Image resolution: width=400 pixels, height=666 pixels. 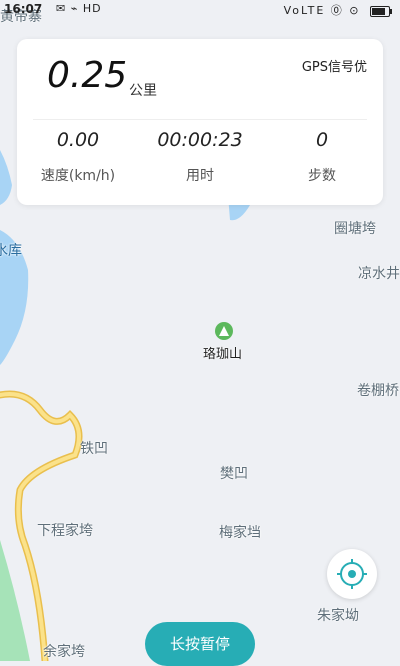 I want to click on locate-button, so click(x=352, y=574).